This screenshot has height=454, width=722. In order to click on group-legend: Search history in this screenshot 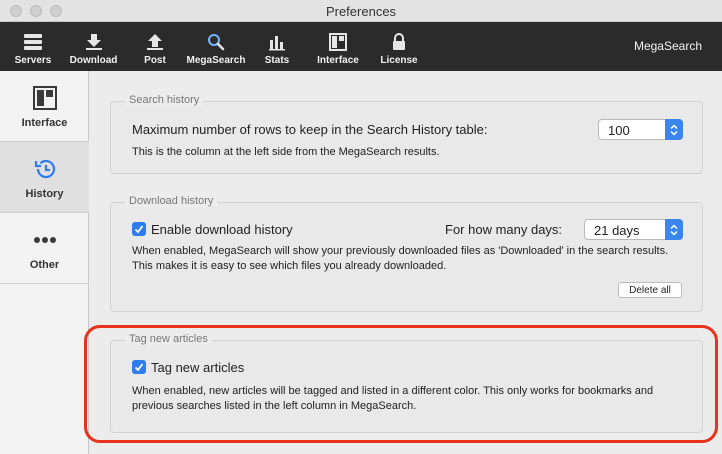, I will do `click(164, 100)`.